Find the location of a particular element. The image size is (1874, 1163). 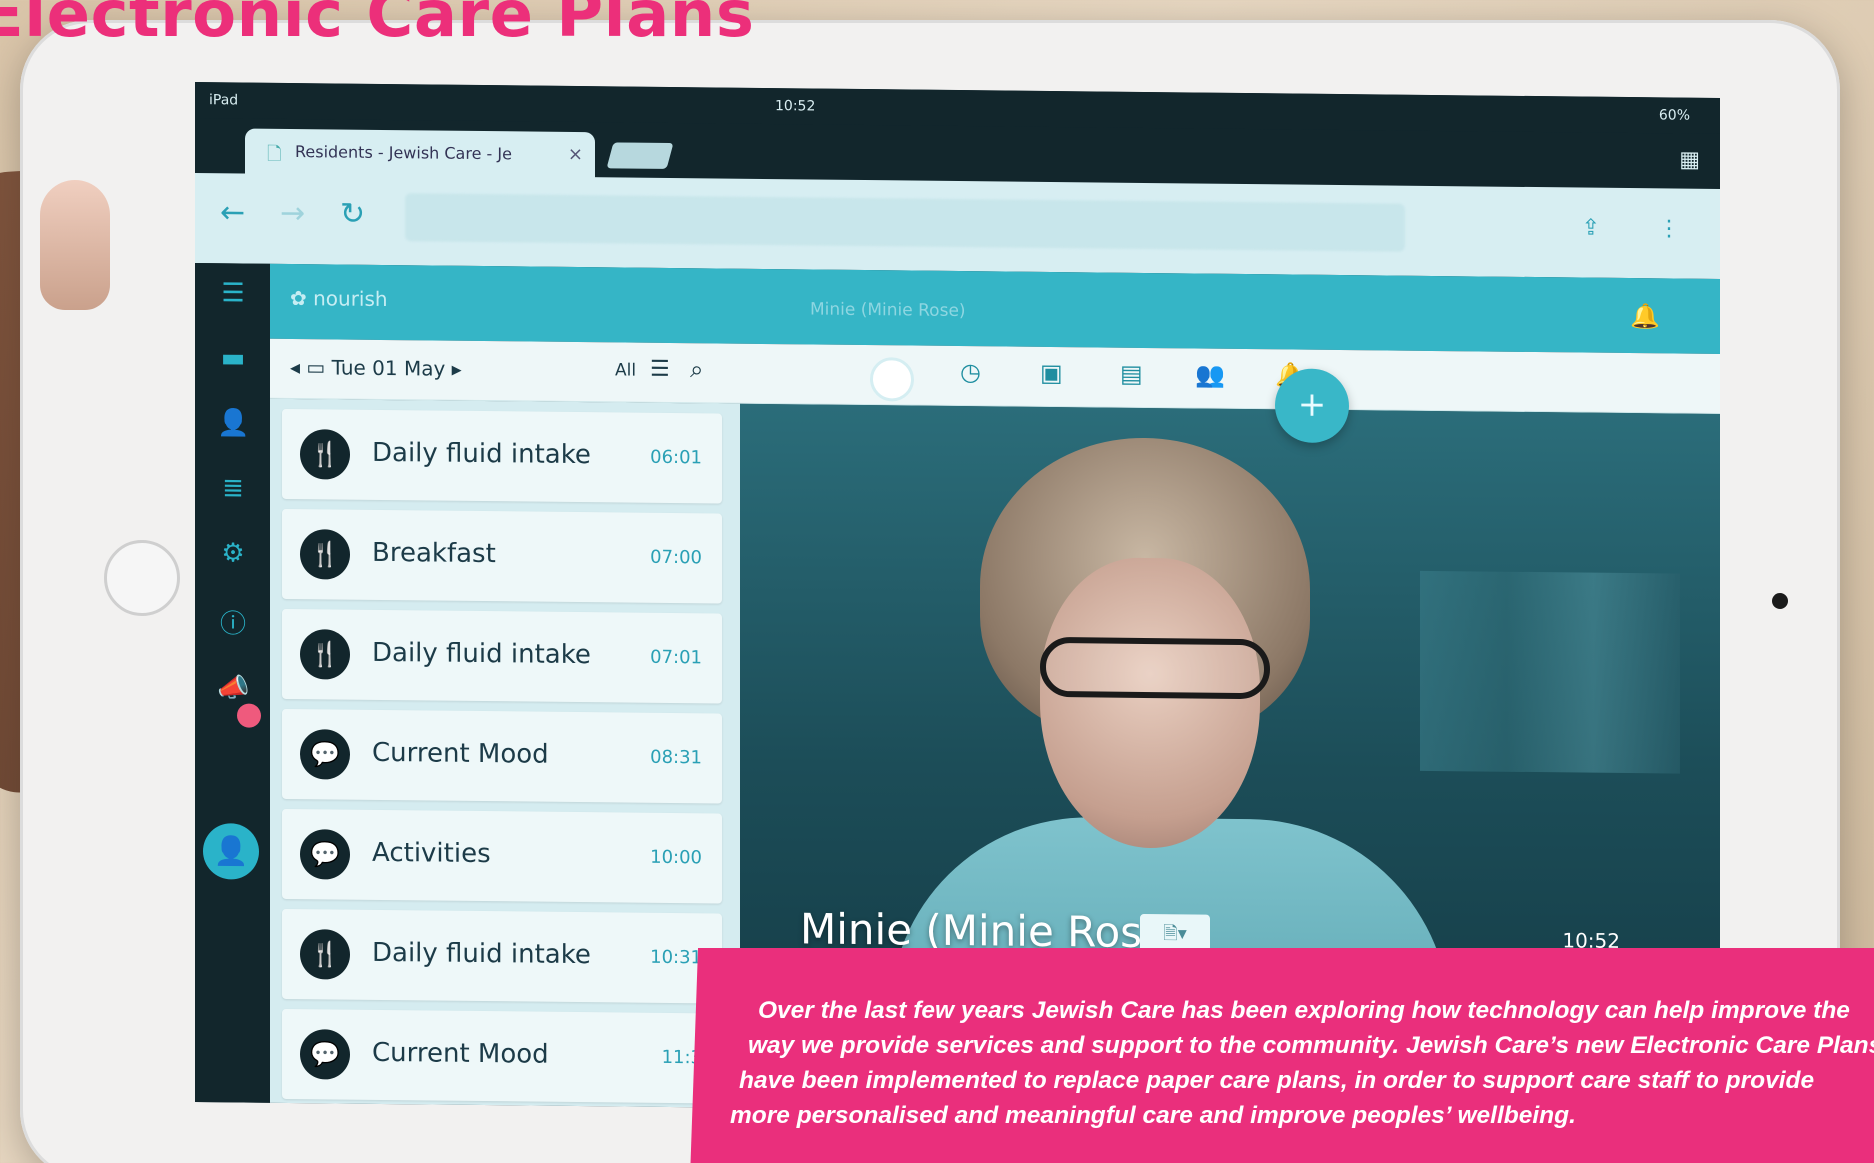

resident-toggle is located at coordinates (892, 379).